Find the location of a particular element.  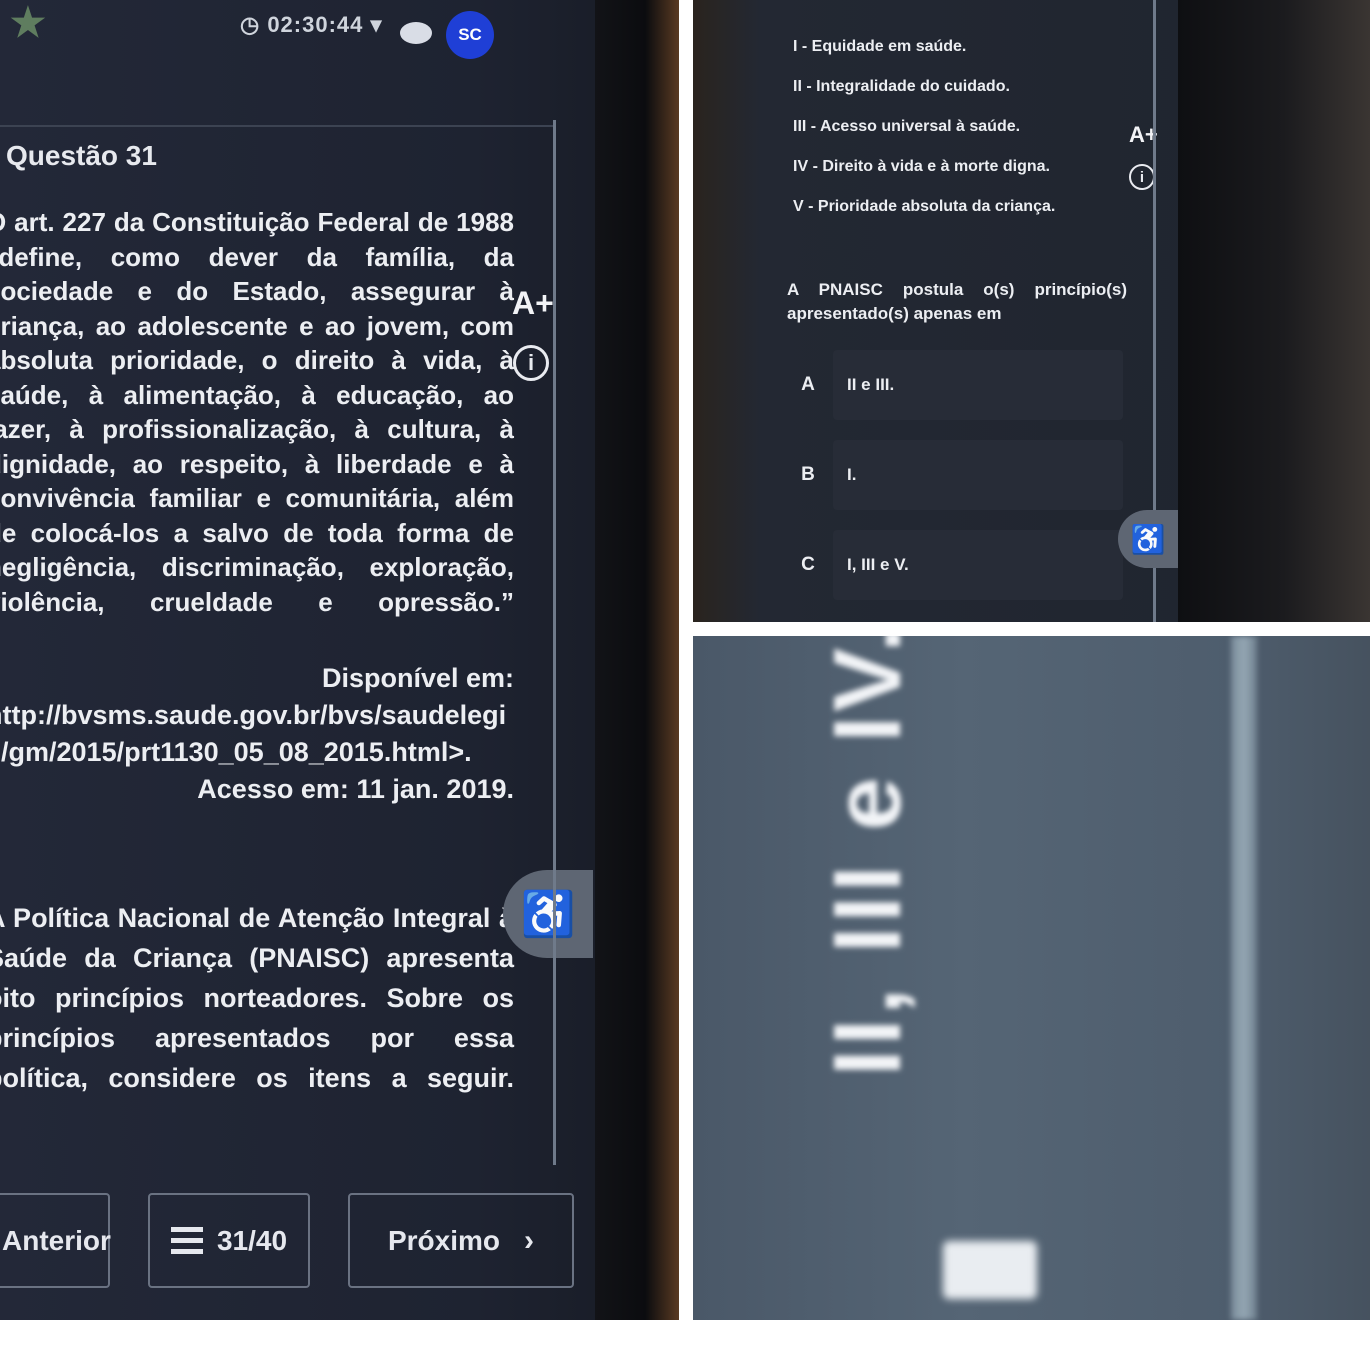

item-iv: IV - Direito à vida e à morte digna. is located at coordinates (921, 166).